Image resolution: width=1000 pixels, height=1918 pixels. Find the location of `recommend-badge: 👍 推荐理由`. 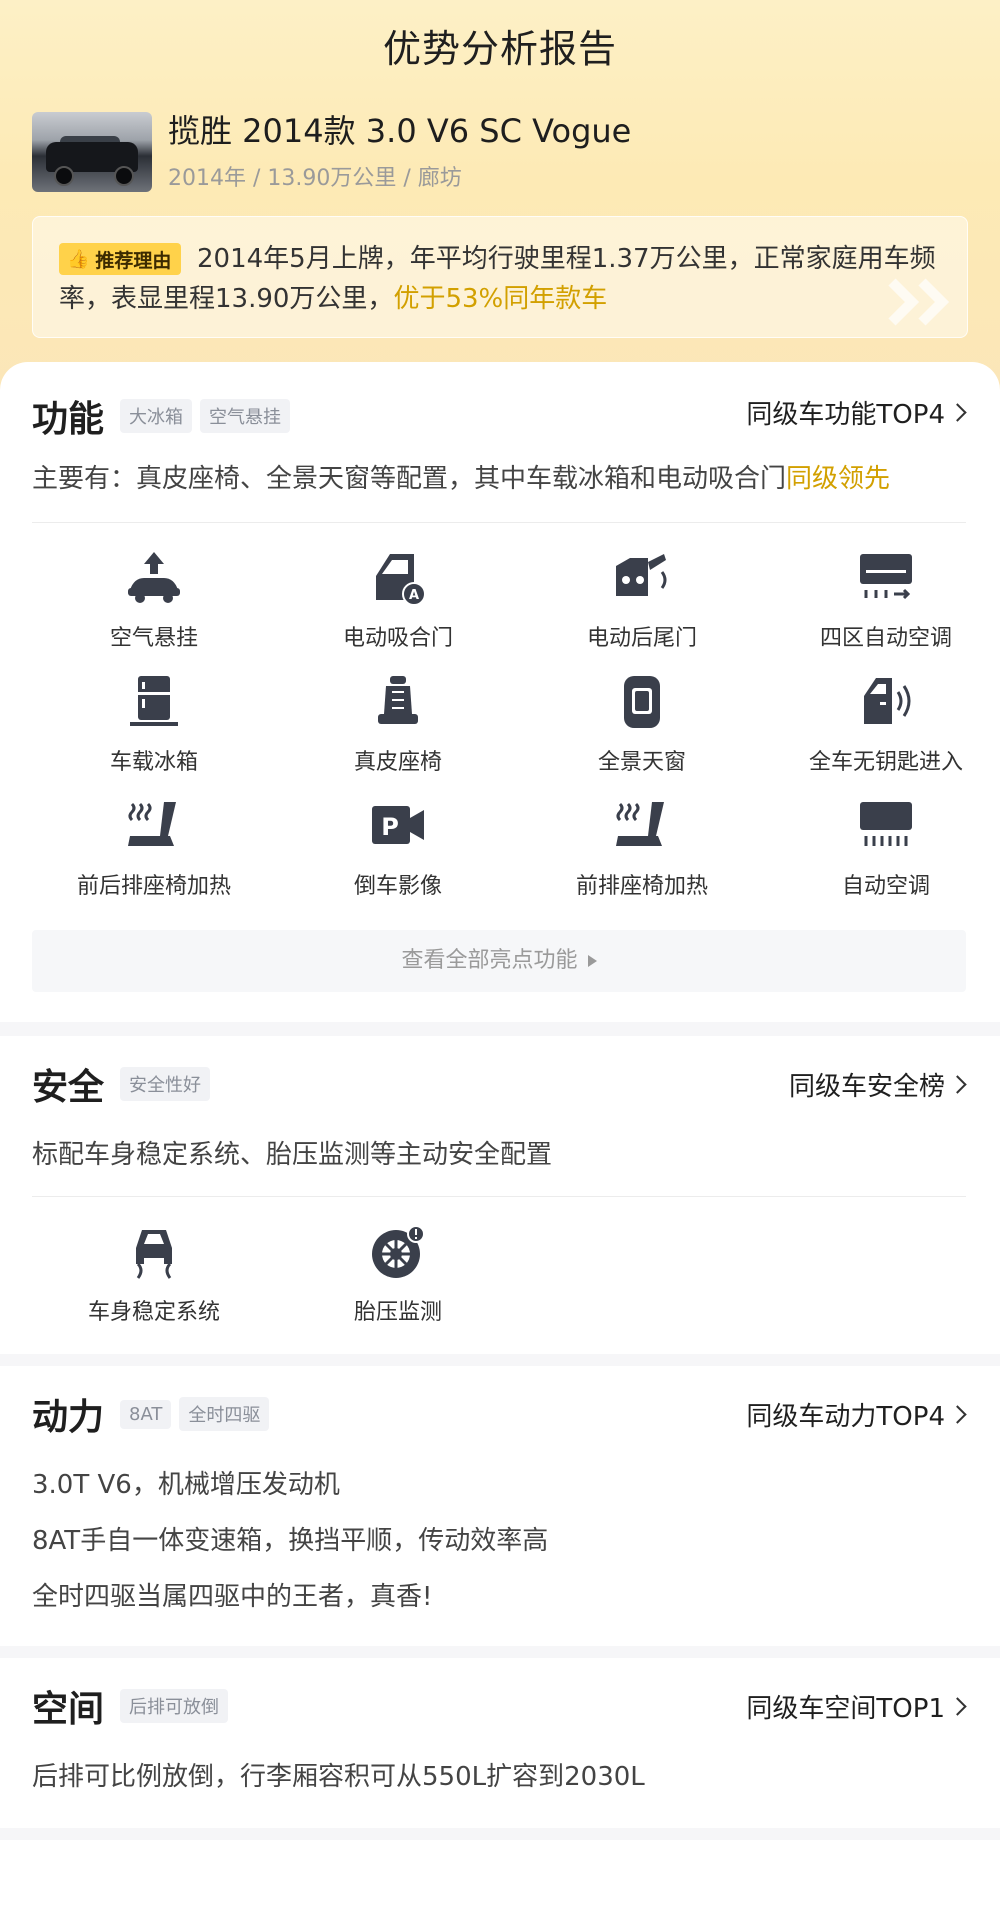

recommend-badge: 👍 推荐理由 is located at coordinates (120, 259).